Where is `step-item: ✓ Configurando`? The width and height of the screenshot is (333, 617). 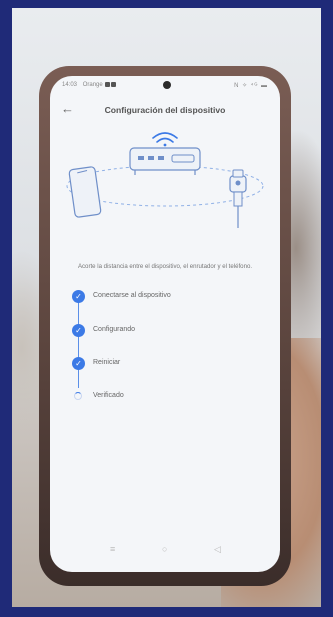
step-item: ✓ Configurando is located at coordinates (167, 331).